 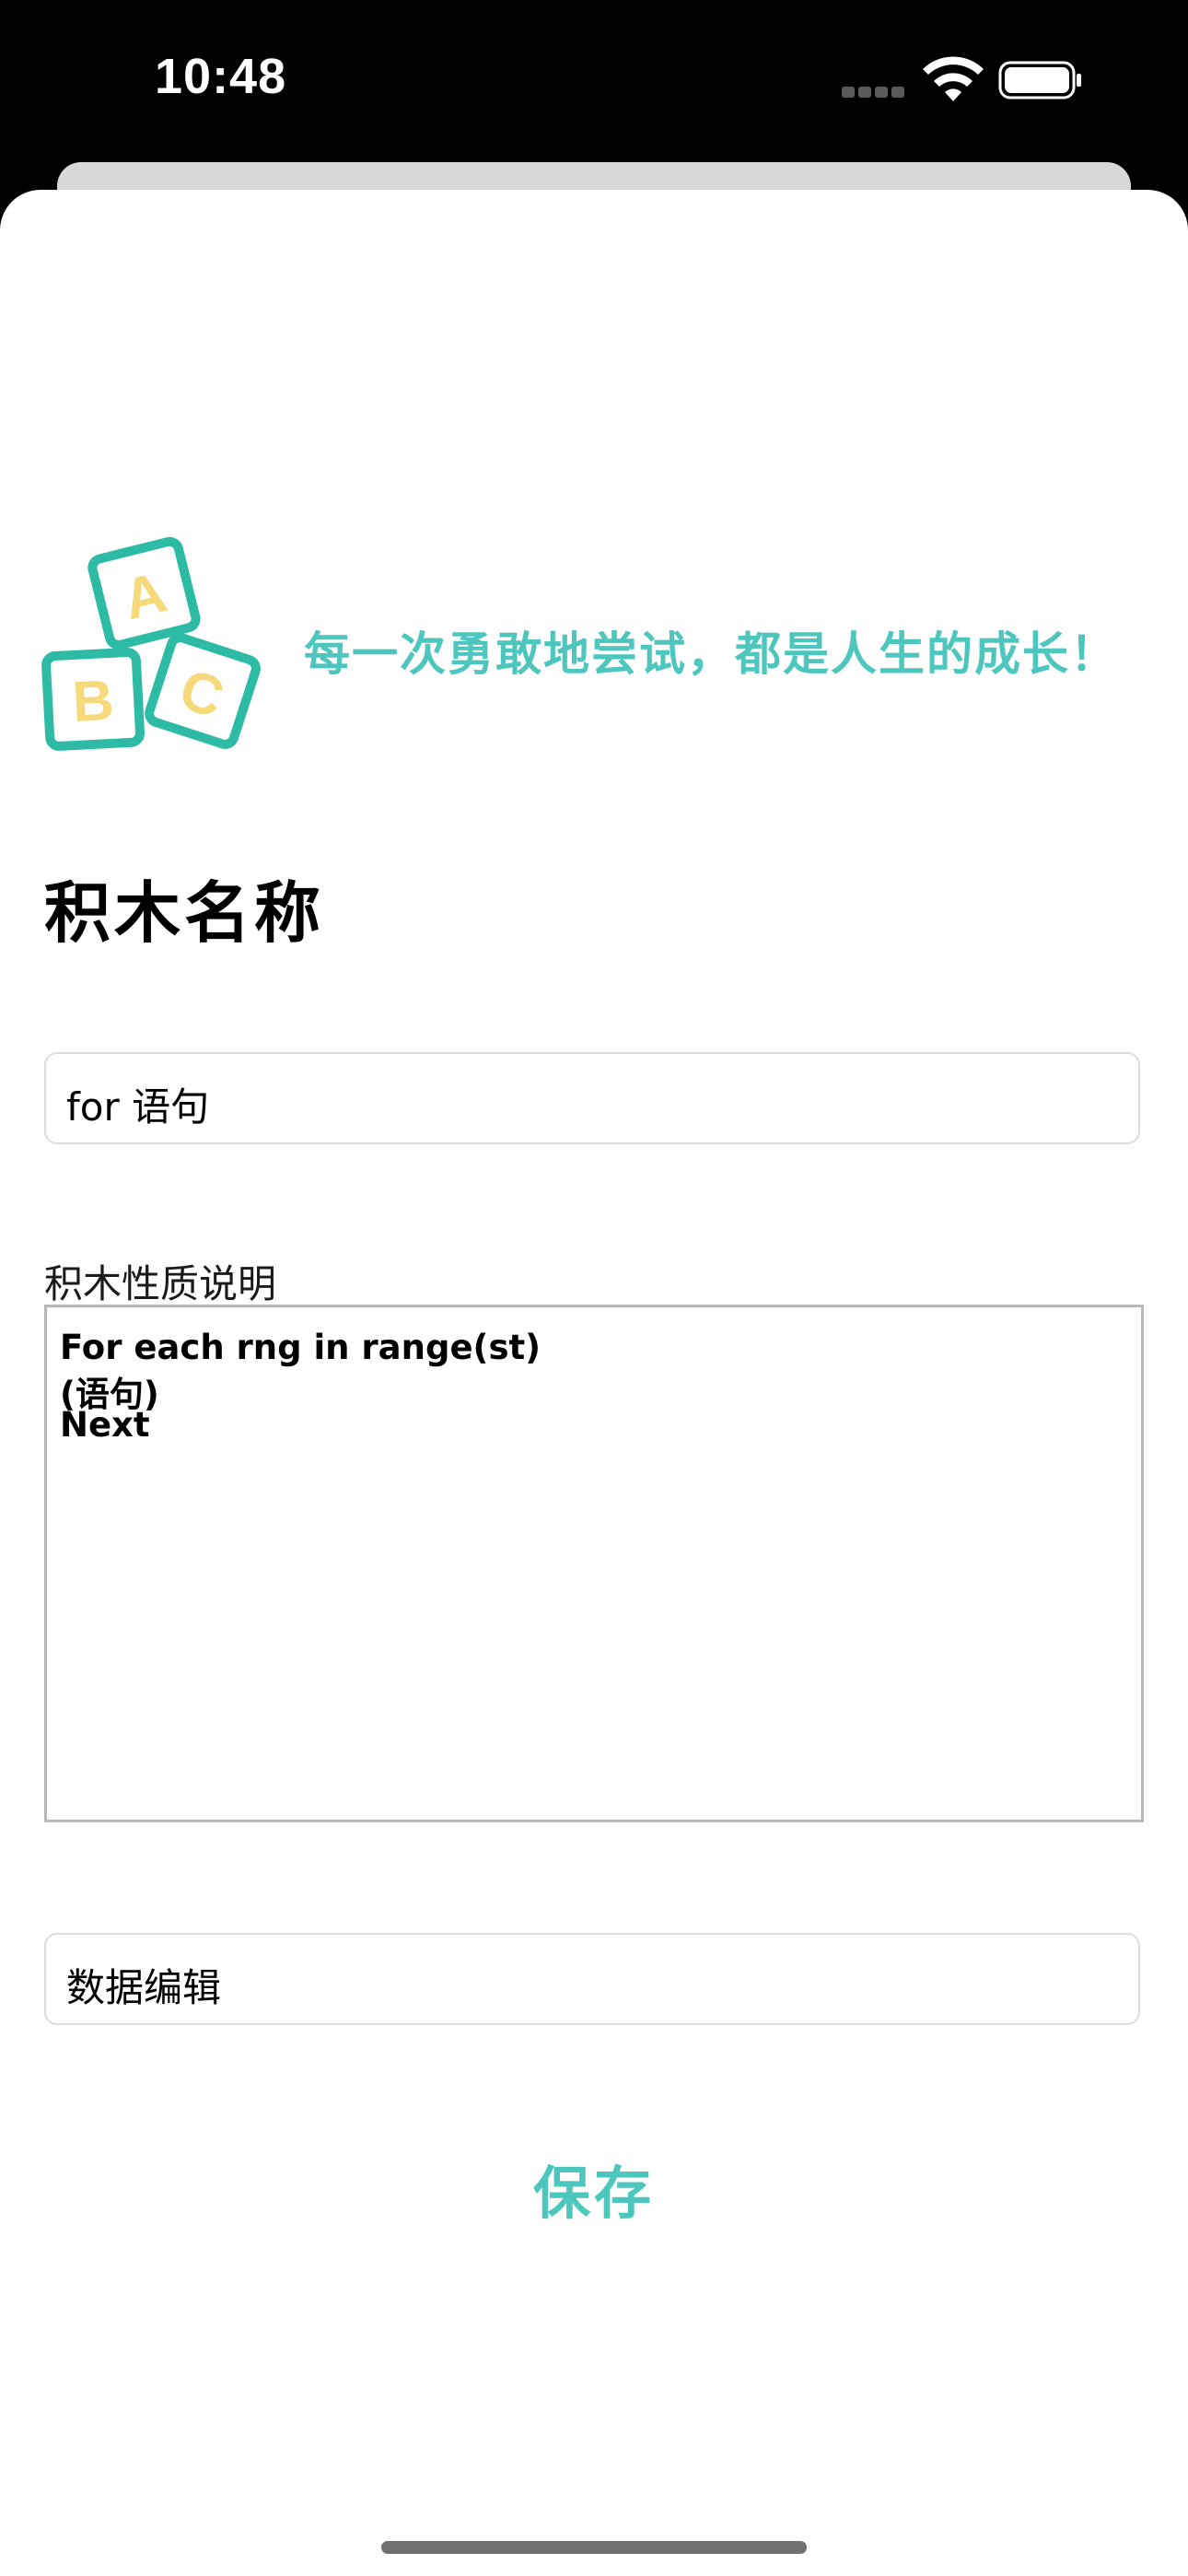 What do you see at coordinates (711, 654) in the screenshot?
I see `slogan: 每一次勇敢地尝试，都是人生的成长！` at bounding box center [711, 654].